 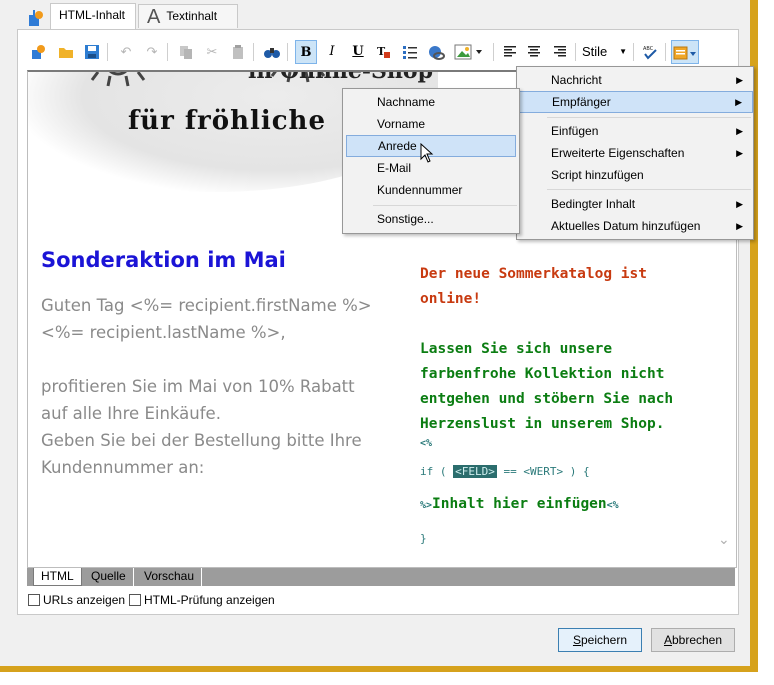 What do you see at coordinates (423, 538) in the screenshot?
I see `code-close-brace: }` at bounding box center [423, 538].